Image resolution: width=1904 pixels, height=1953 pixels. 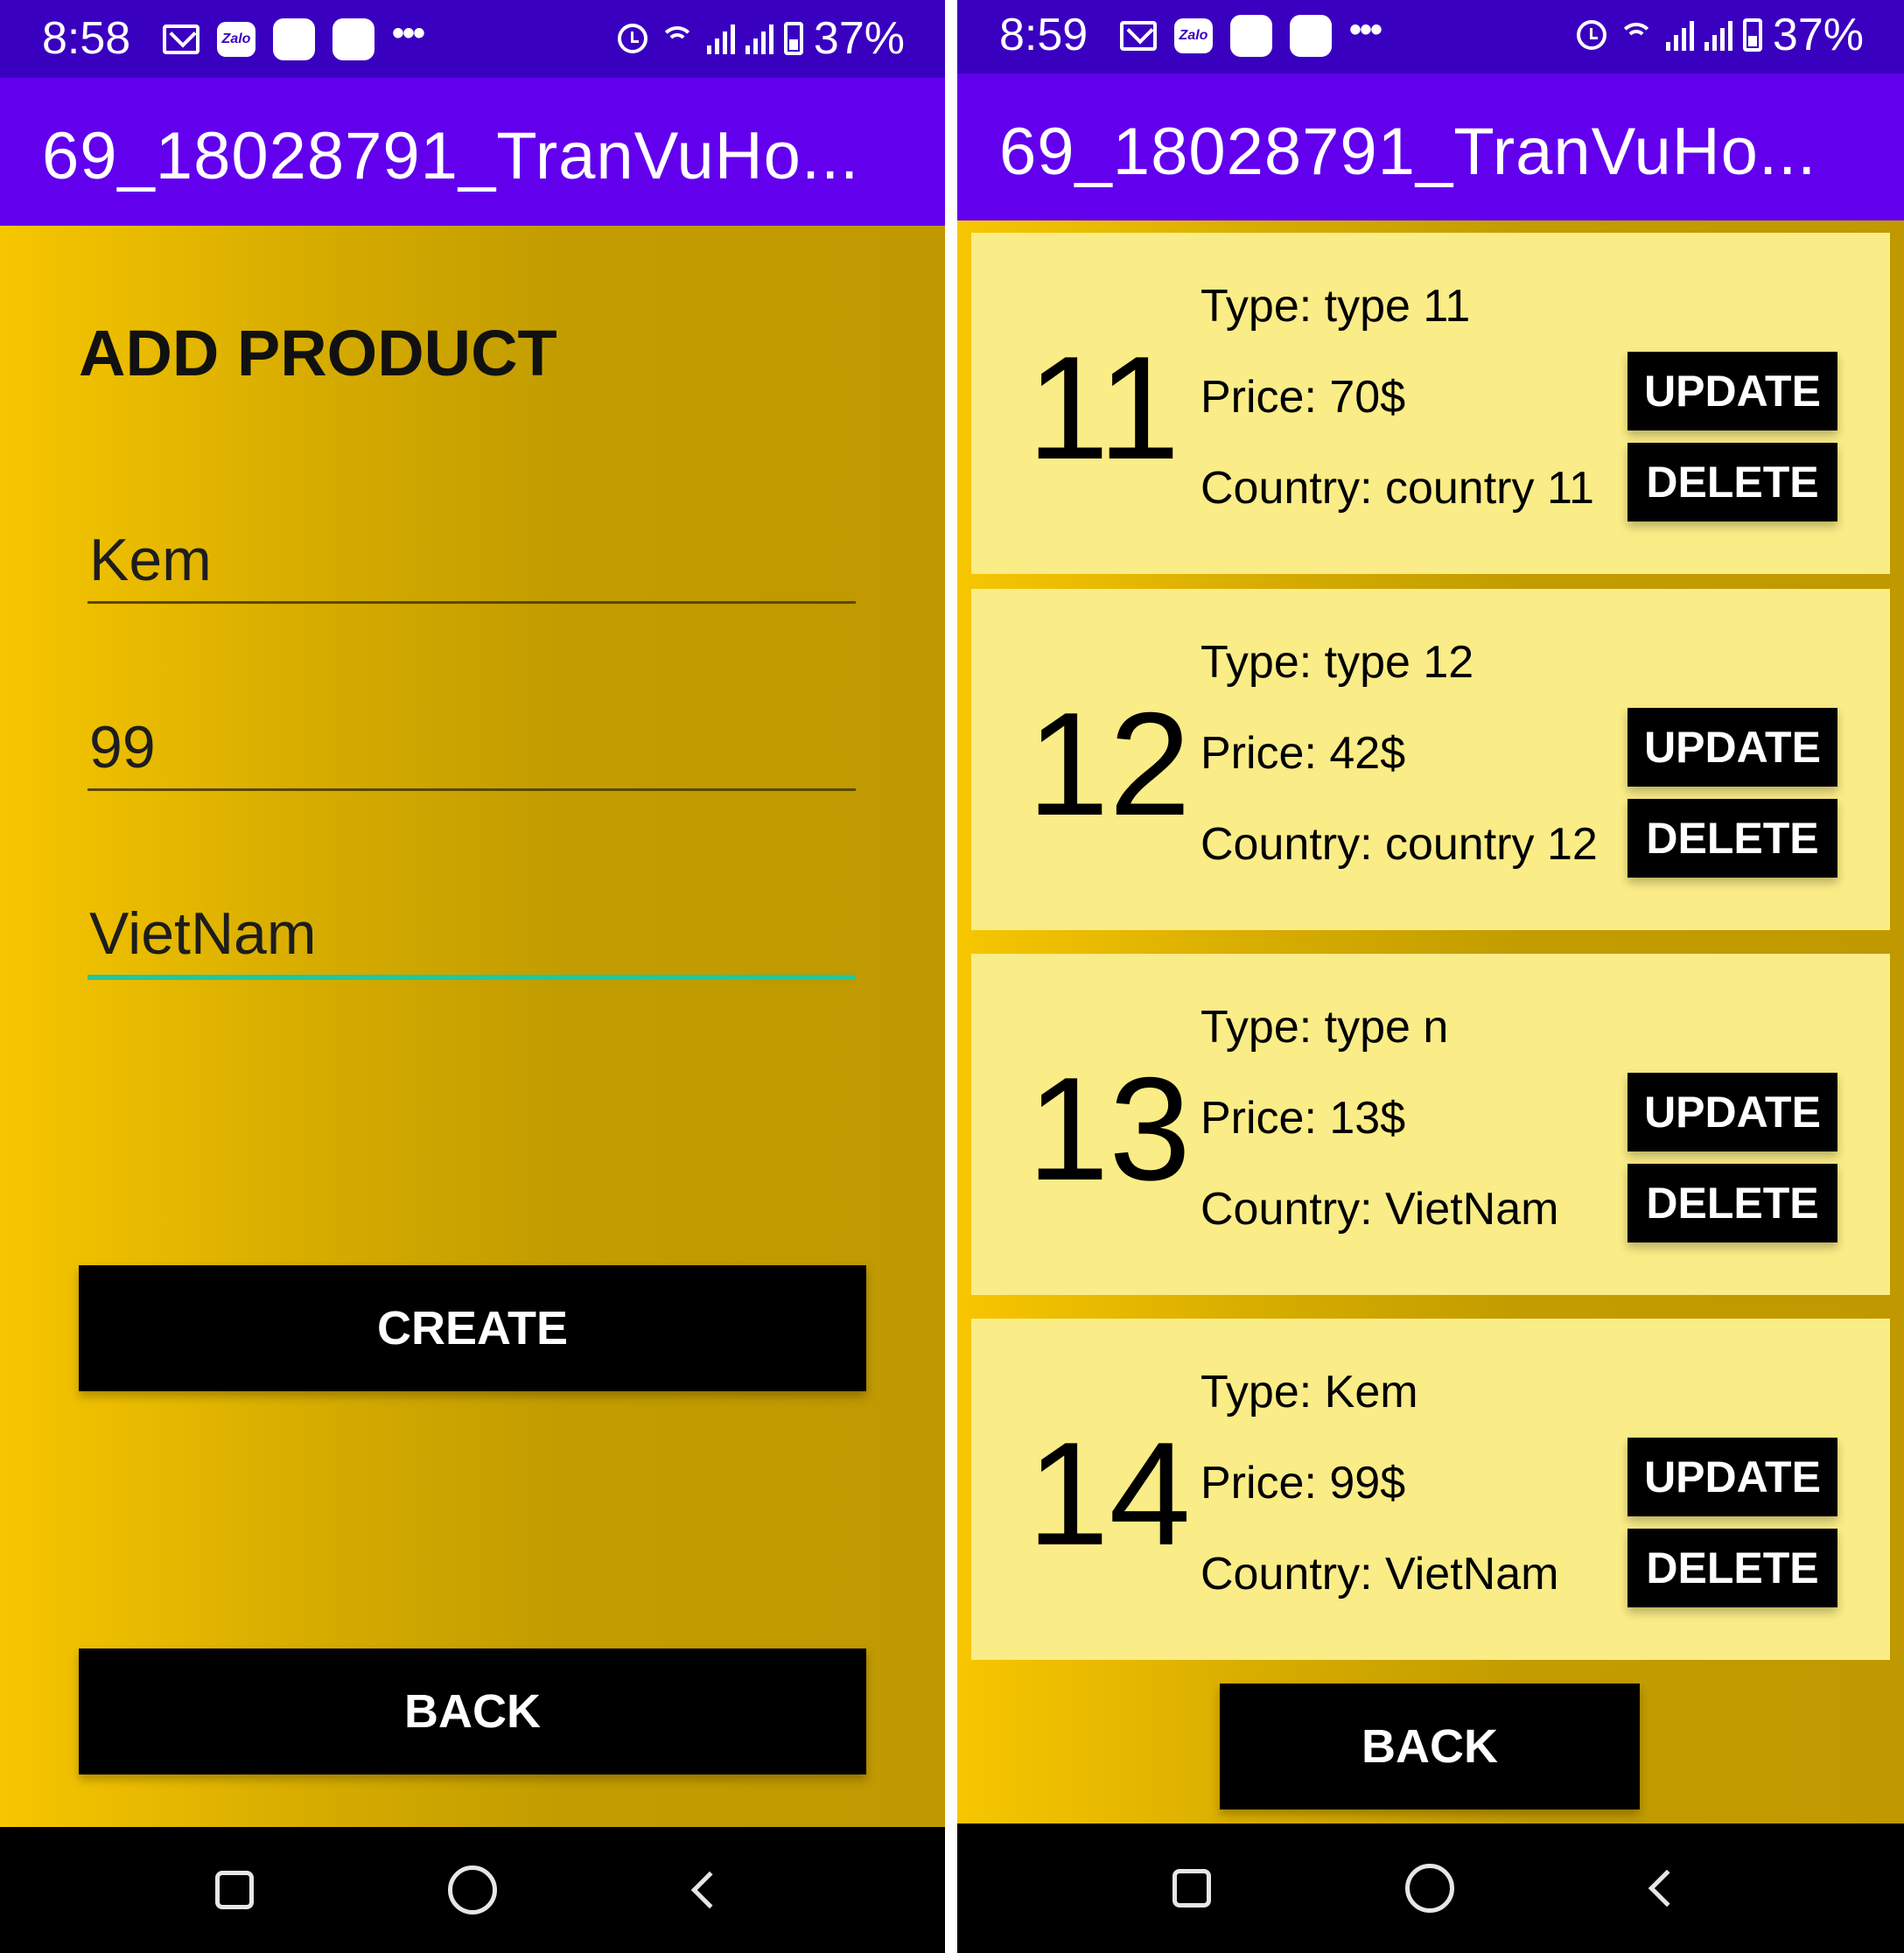 I want to click on product-price: Price: 13$, so click(x=1303, y=1118).